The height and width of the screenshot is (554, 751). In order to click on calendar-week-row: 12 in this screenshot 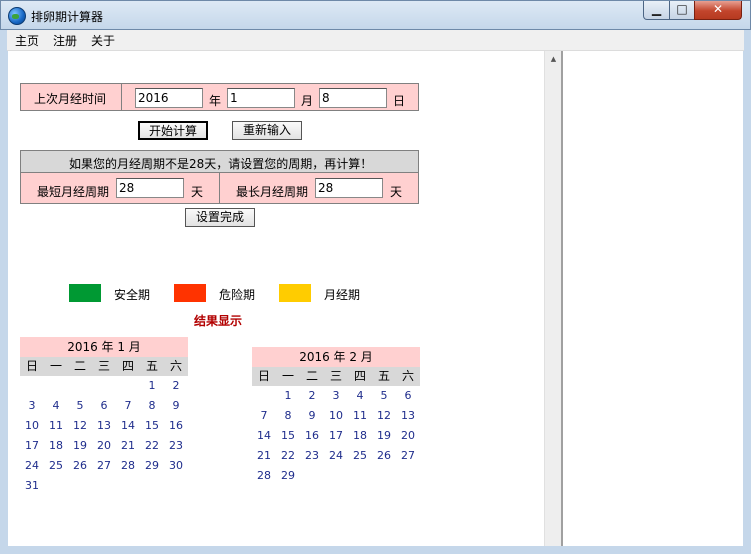, I will do `click(104, 386)`.